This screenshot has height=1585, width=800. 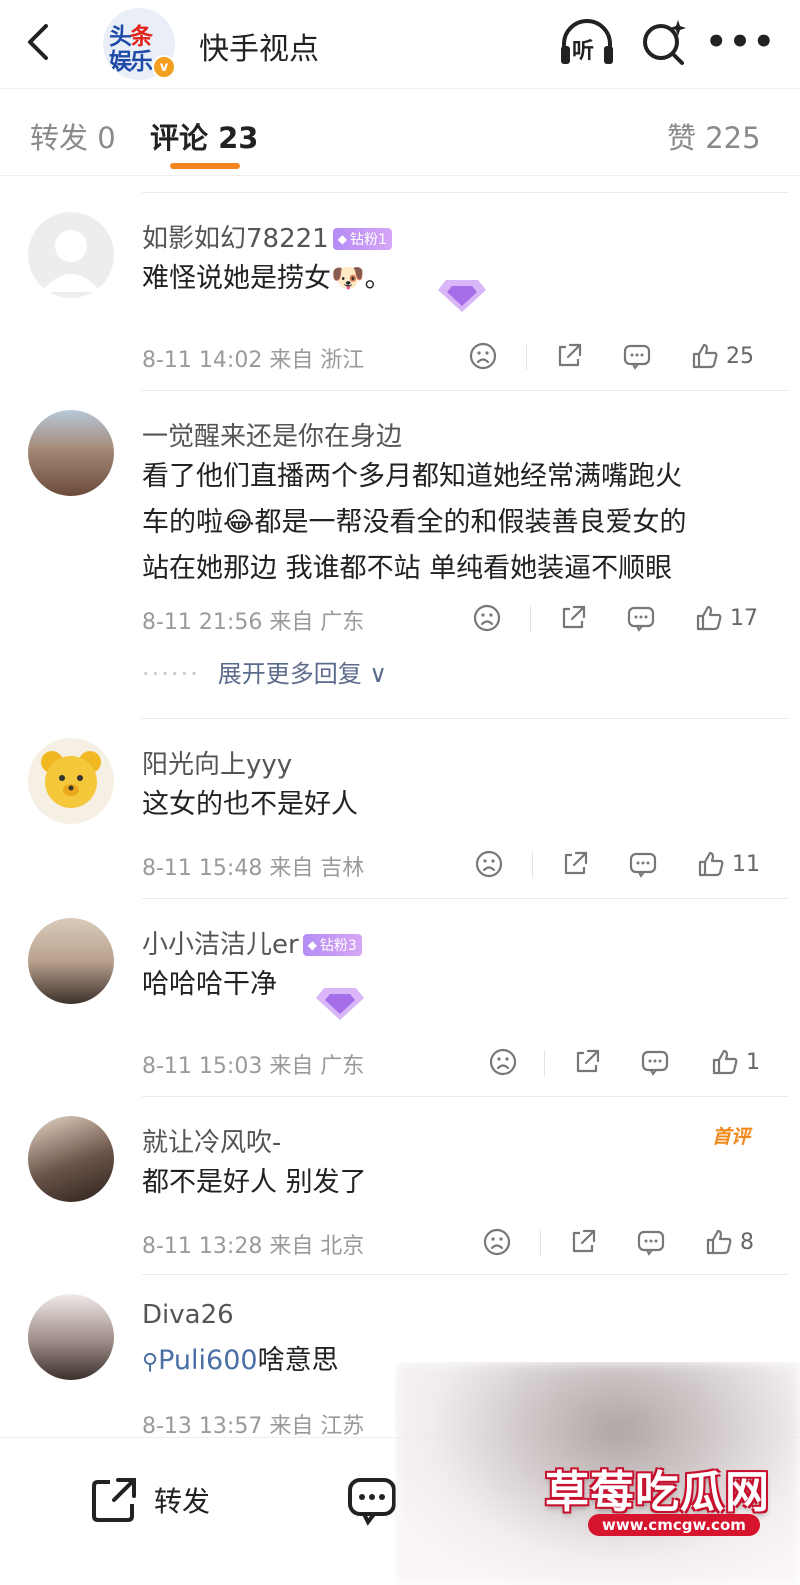 I want to click on like-count: 17, so click(x=744, y=618).